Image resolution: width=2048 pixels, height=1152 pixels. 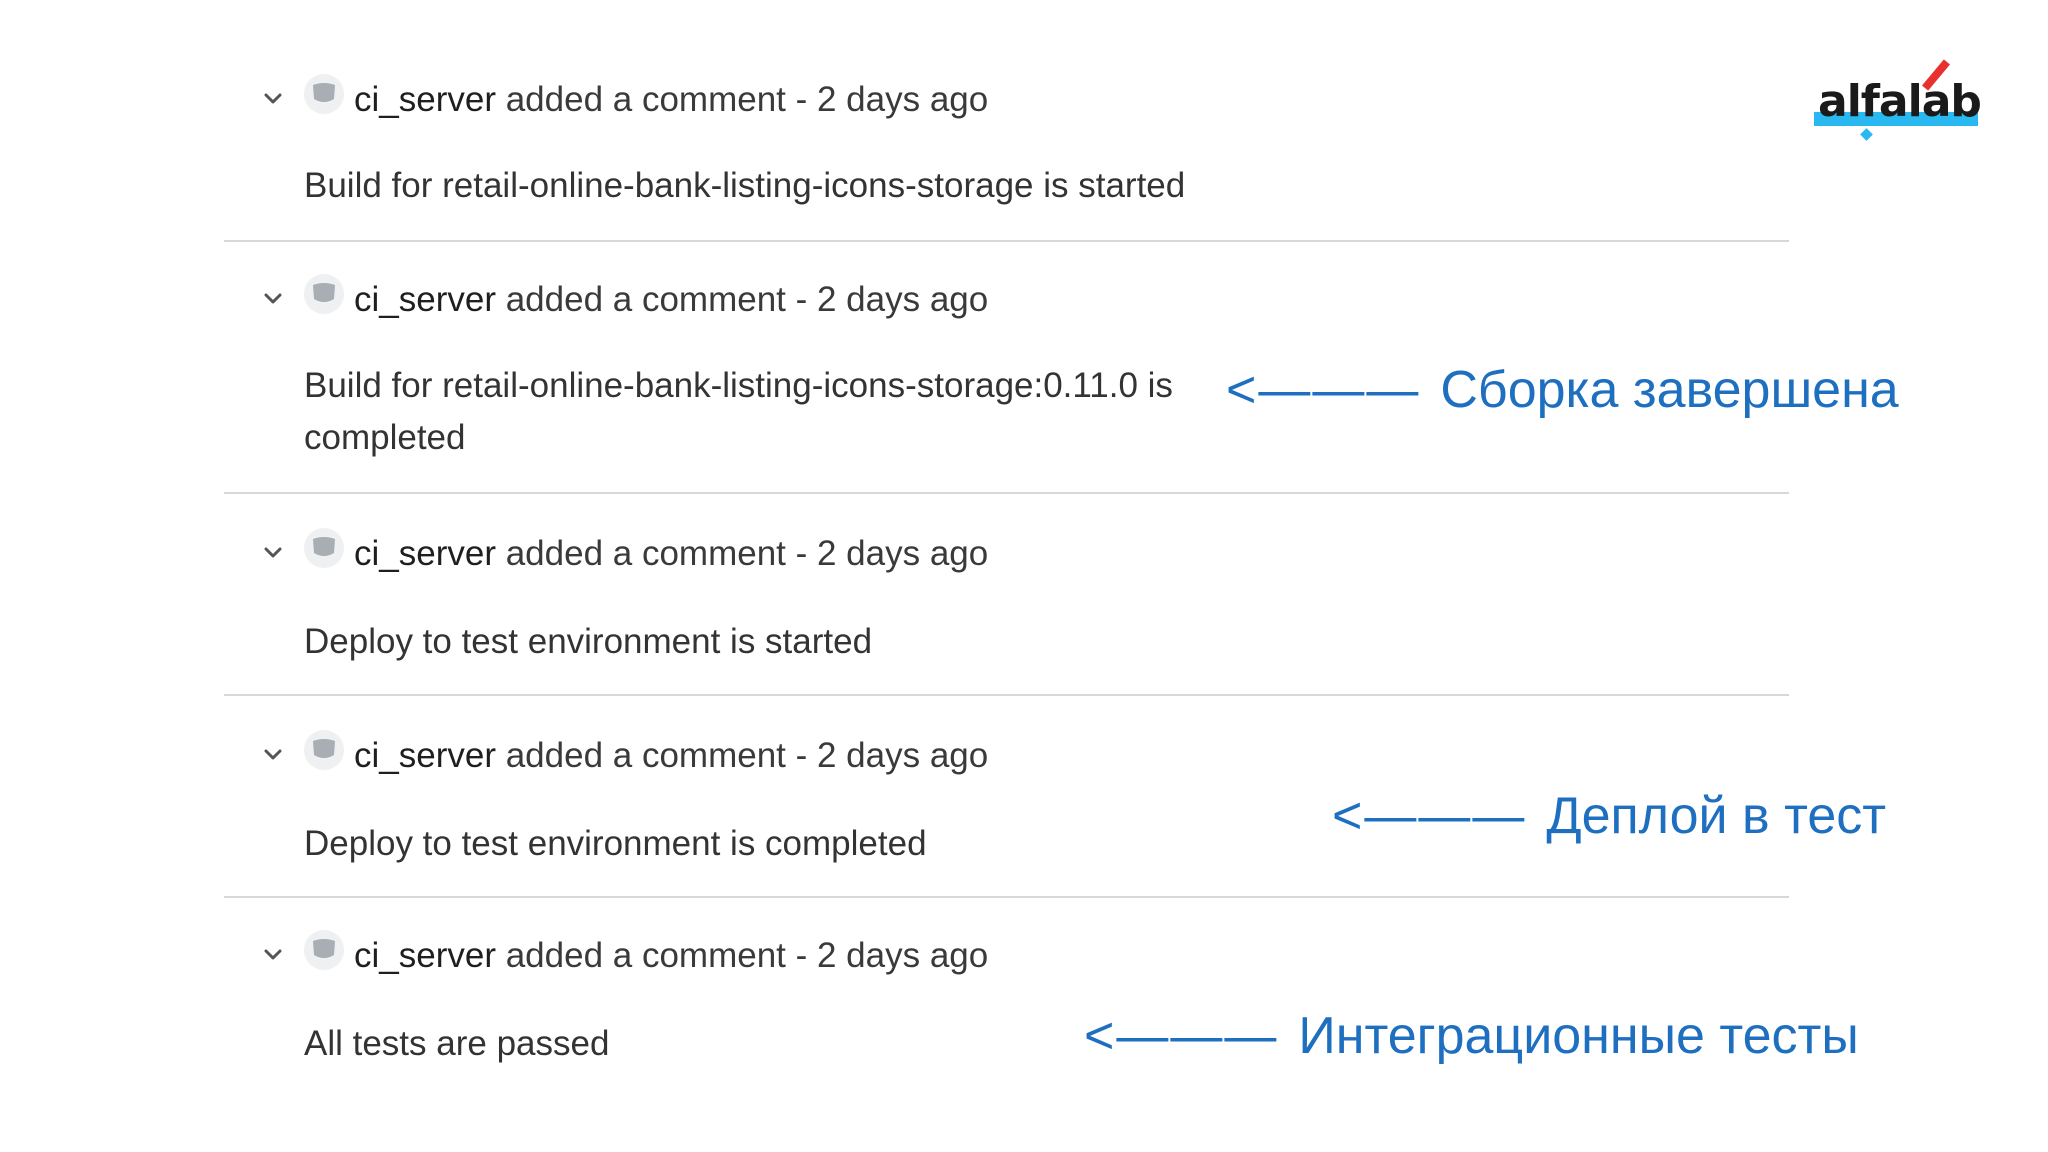 I want to click on annotation-label: Деплой в тест, so click(x=1716, y=816).